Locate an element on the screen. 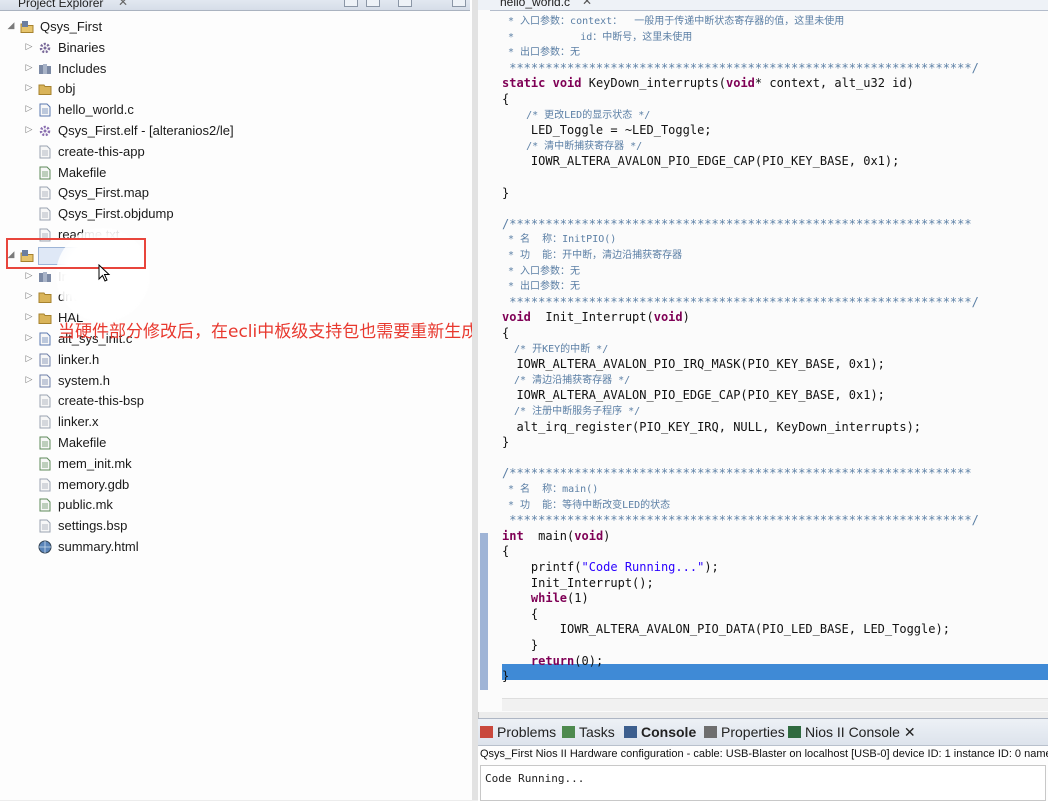 The height and width of the screenshot is (801, 1048). tree-item: mem_init.mk is located at coordinates (235, 464).